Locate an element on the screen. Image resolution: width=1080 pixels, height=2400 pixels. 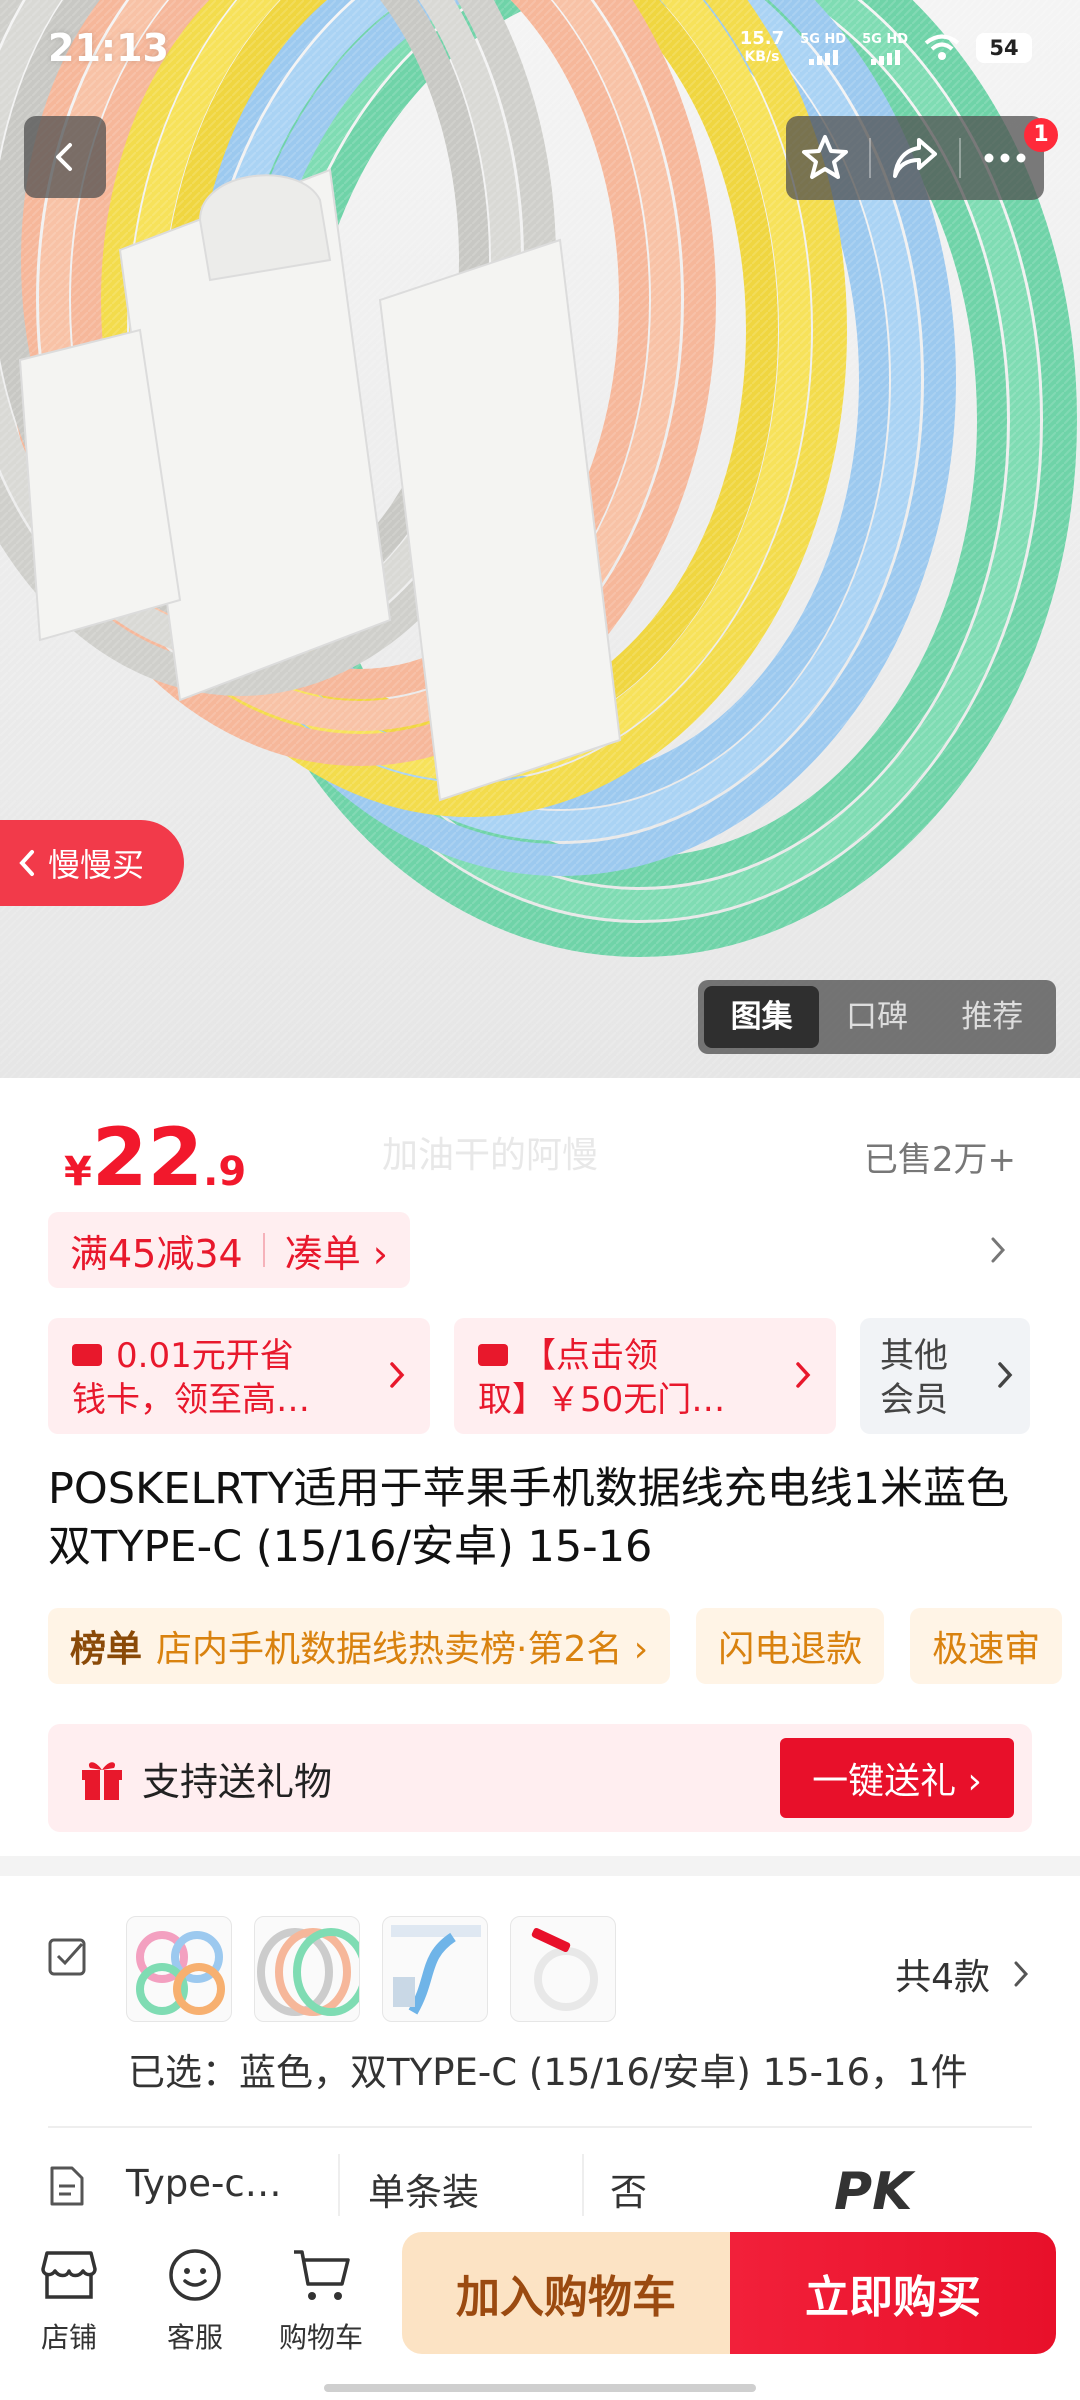
bottom-action-bar: 店铺 客服 购物车 加入购物车 立即购买 is located at coordinates (540, 2308).